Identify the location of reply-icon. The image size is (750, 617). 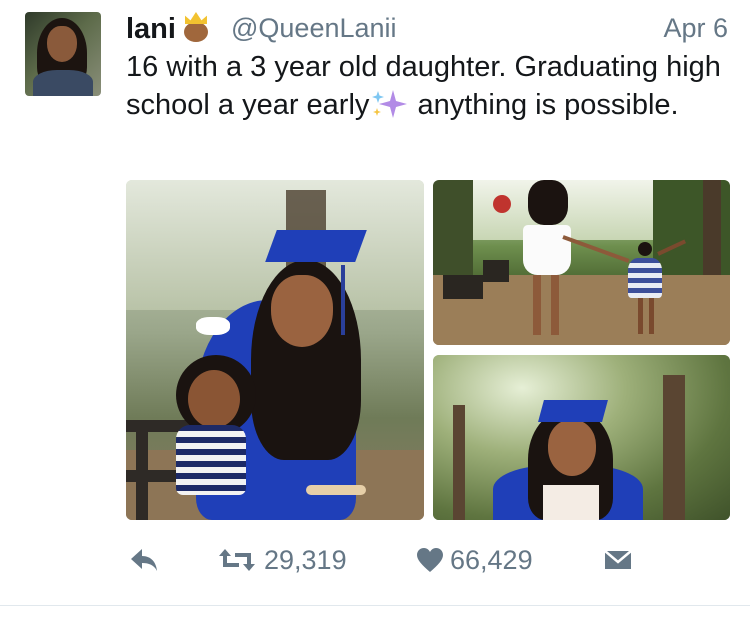
(144, 560).